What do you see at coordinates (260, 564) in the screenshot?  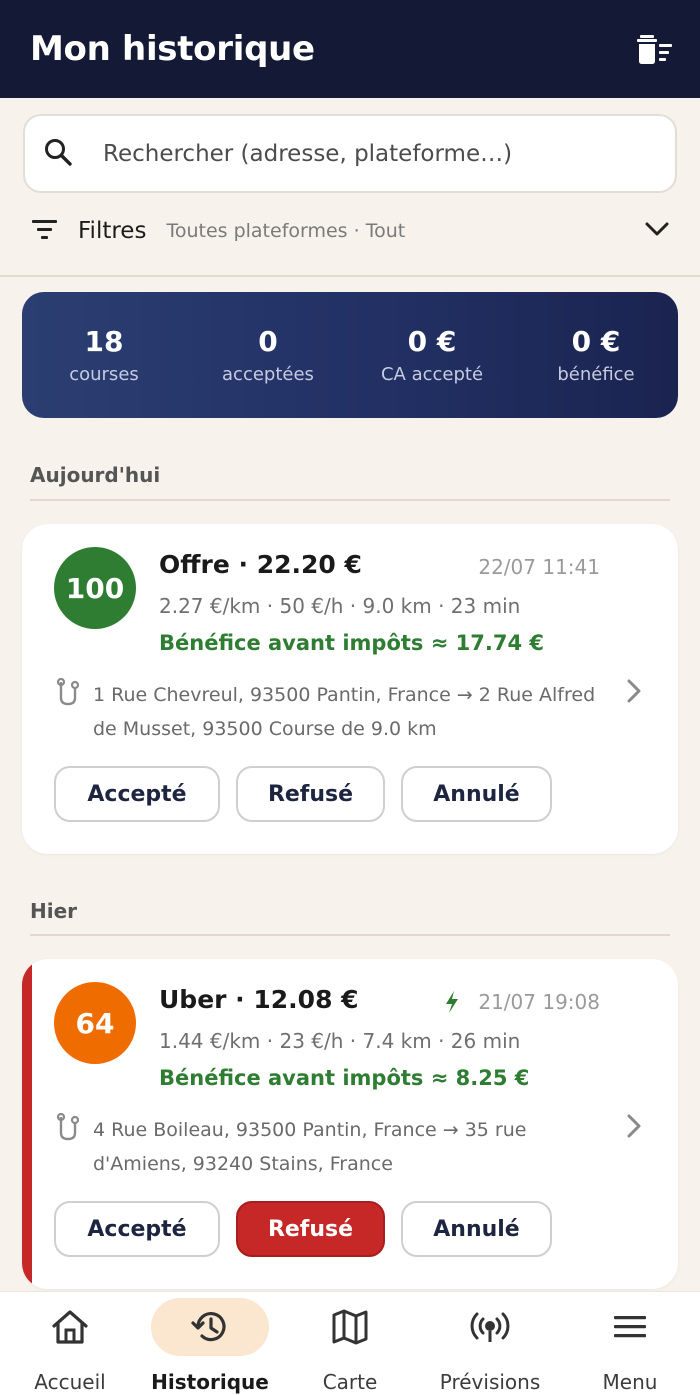 I see `ride-title: Offre · 22.20 €` at bounding box center [260, 564].